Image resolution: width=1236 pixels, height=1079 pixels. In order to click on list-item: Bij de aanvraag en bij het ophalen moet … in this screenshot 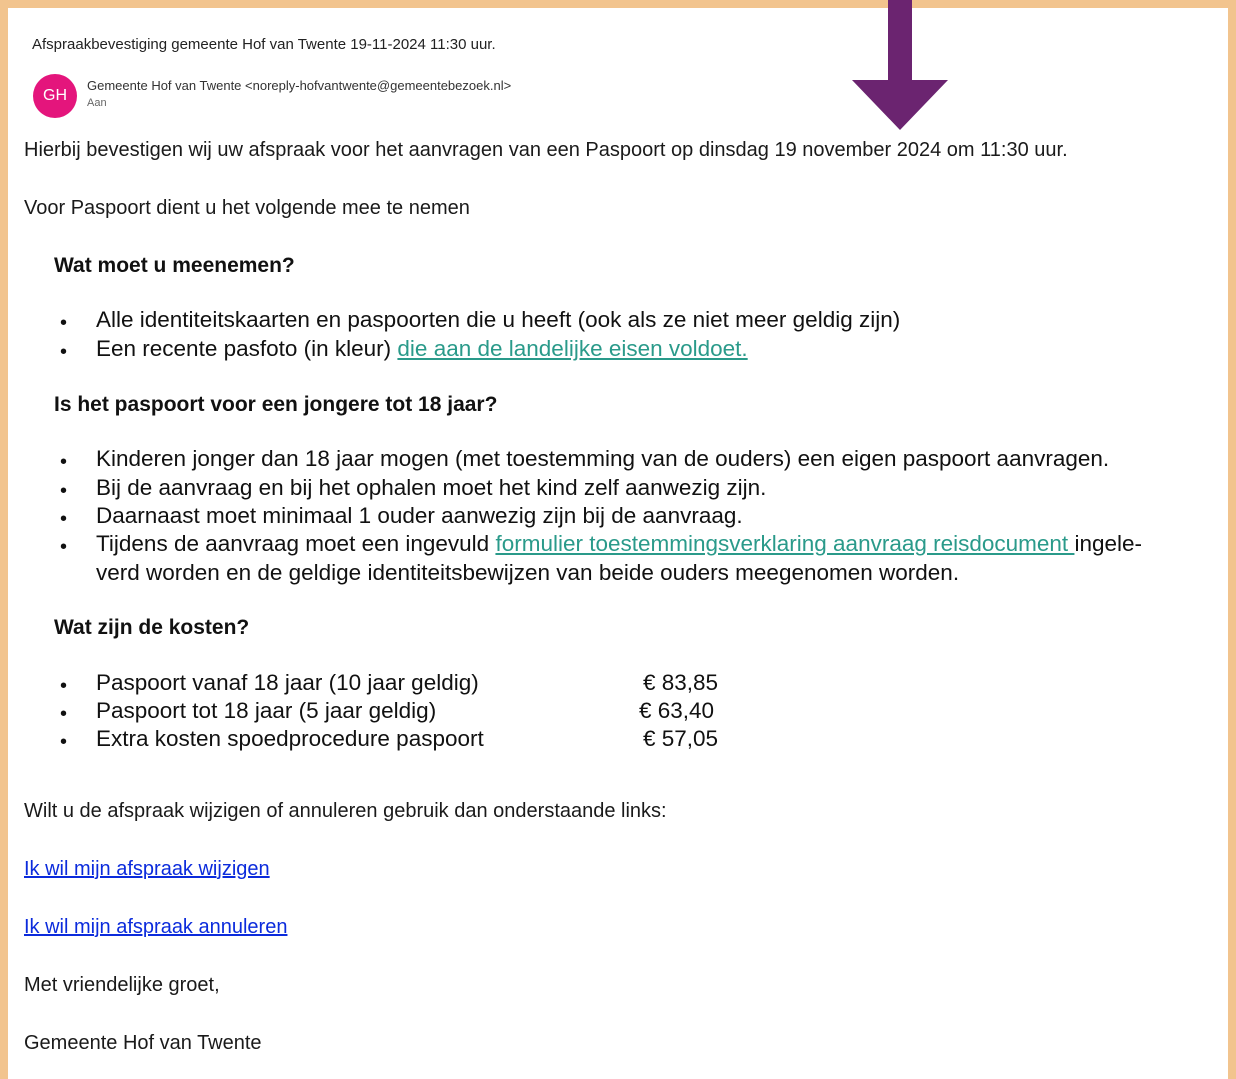, I will do `click(431, 487)`.